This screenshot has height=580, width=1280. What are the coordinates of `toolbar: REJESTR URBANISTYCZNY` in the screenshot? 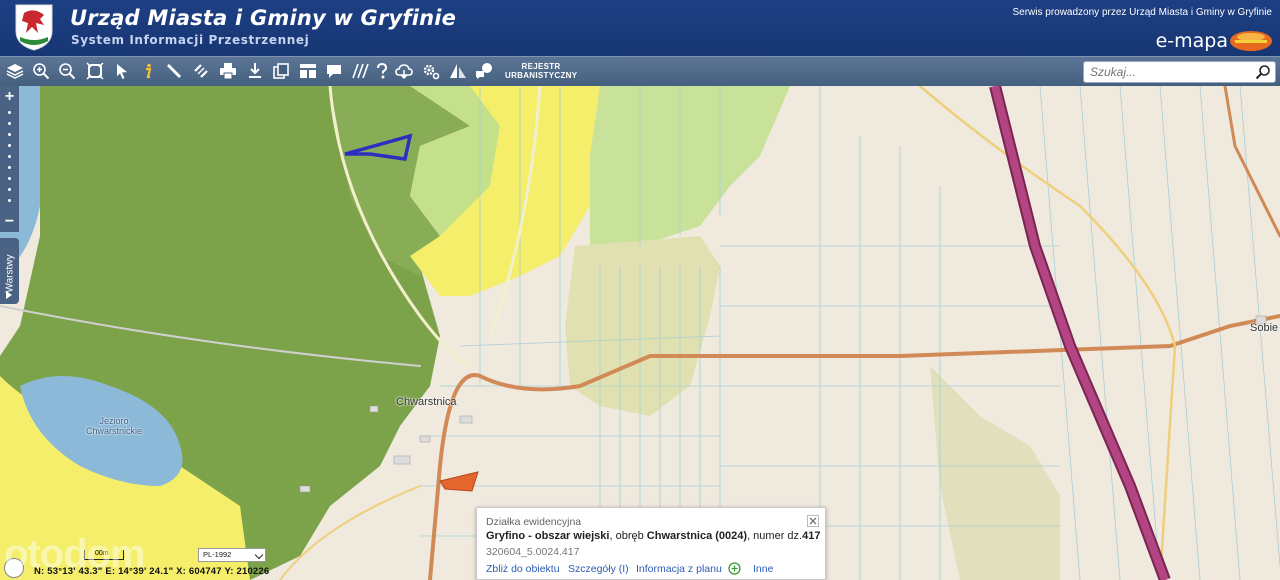 It's located at (640, 71).